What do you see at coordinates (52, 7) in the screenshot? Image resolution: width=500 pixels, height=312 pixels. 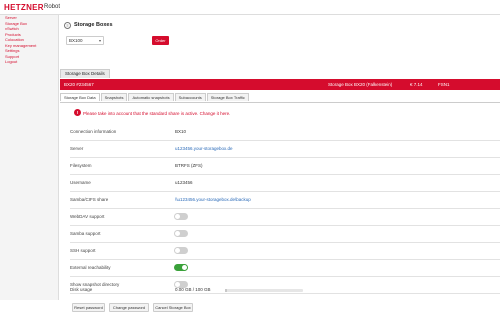 I see `app-subtitle: Robot` at bounding box center [52, 7].